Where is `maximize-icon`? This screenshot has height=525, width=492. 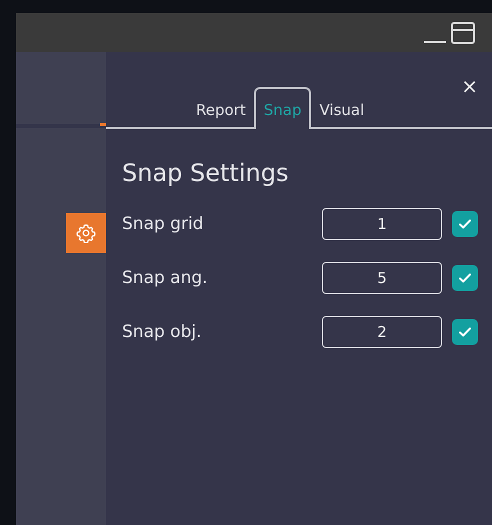
maximize-icon is located at coordinates (463, 33).